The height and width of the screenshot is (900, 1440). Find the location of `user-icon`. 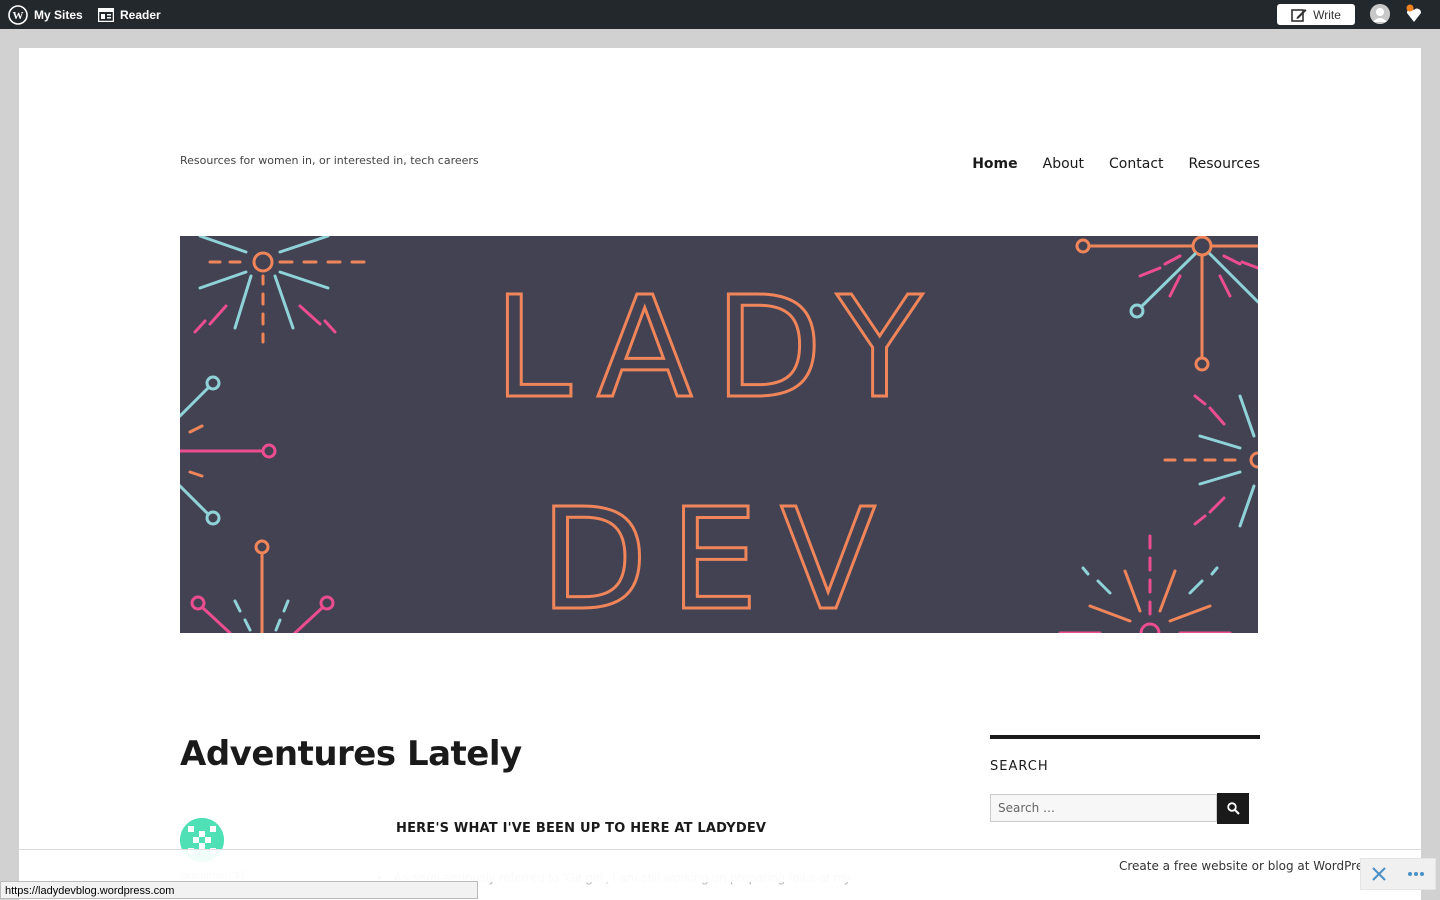

user-icon is located at coordinates (1380, 14).